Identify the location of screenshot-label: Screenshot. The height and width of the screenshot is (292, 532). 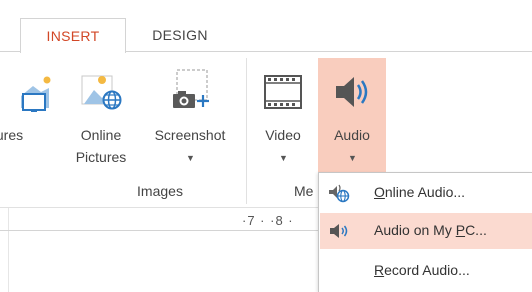
(190, 135).